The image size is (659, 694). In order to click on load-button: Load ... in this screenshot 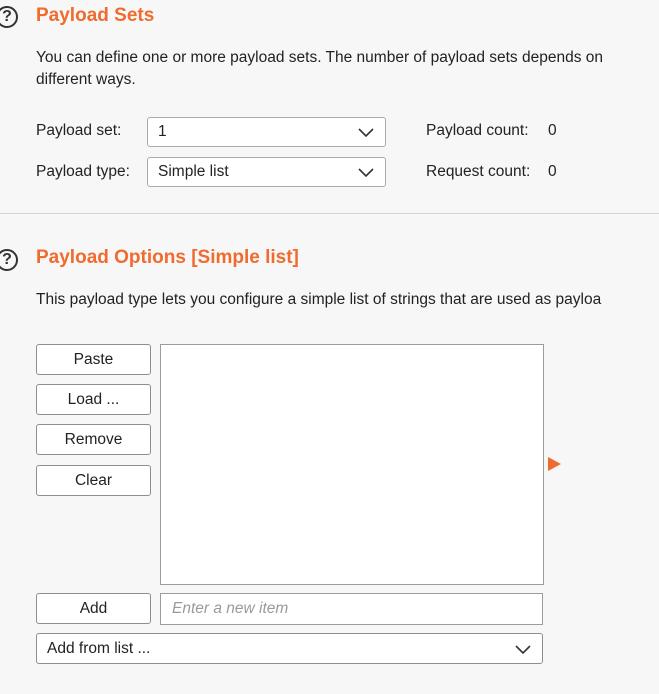, I will do `click(93, 399)`.